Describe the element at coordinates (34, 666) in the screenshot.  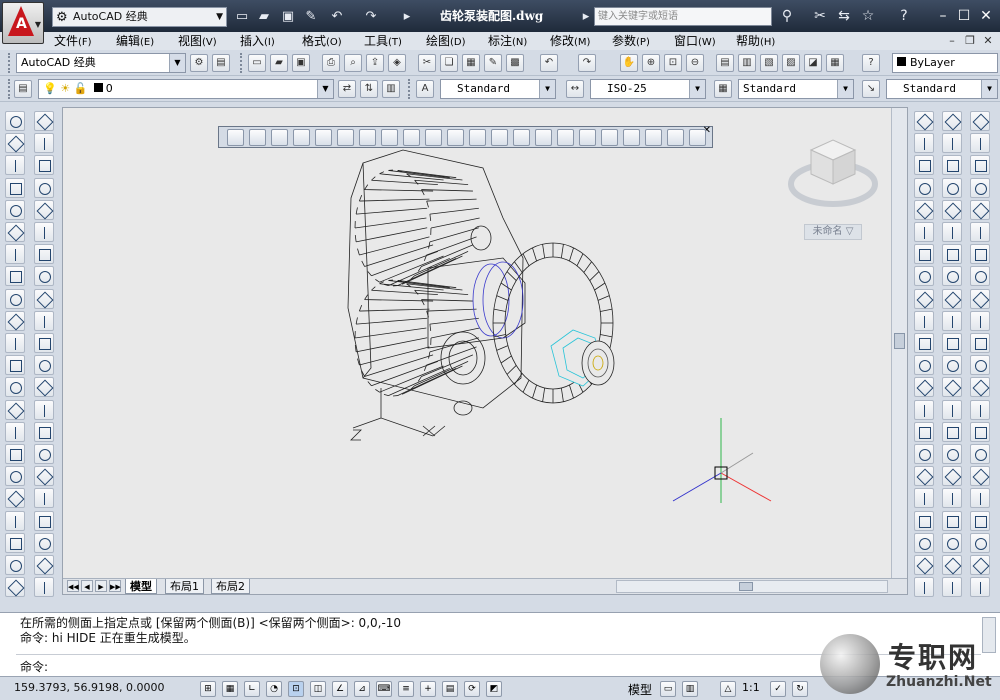
I see `command-input: 命令:` at that location.